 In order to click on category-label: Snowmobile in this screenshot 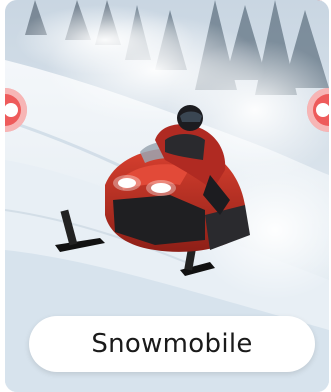, I will do `click(172, 344)`.